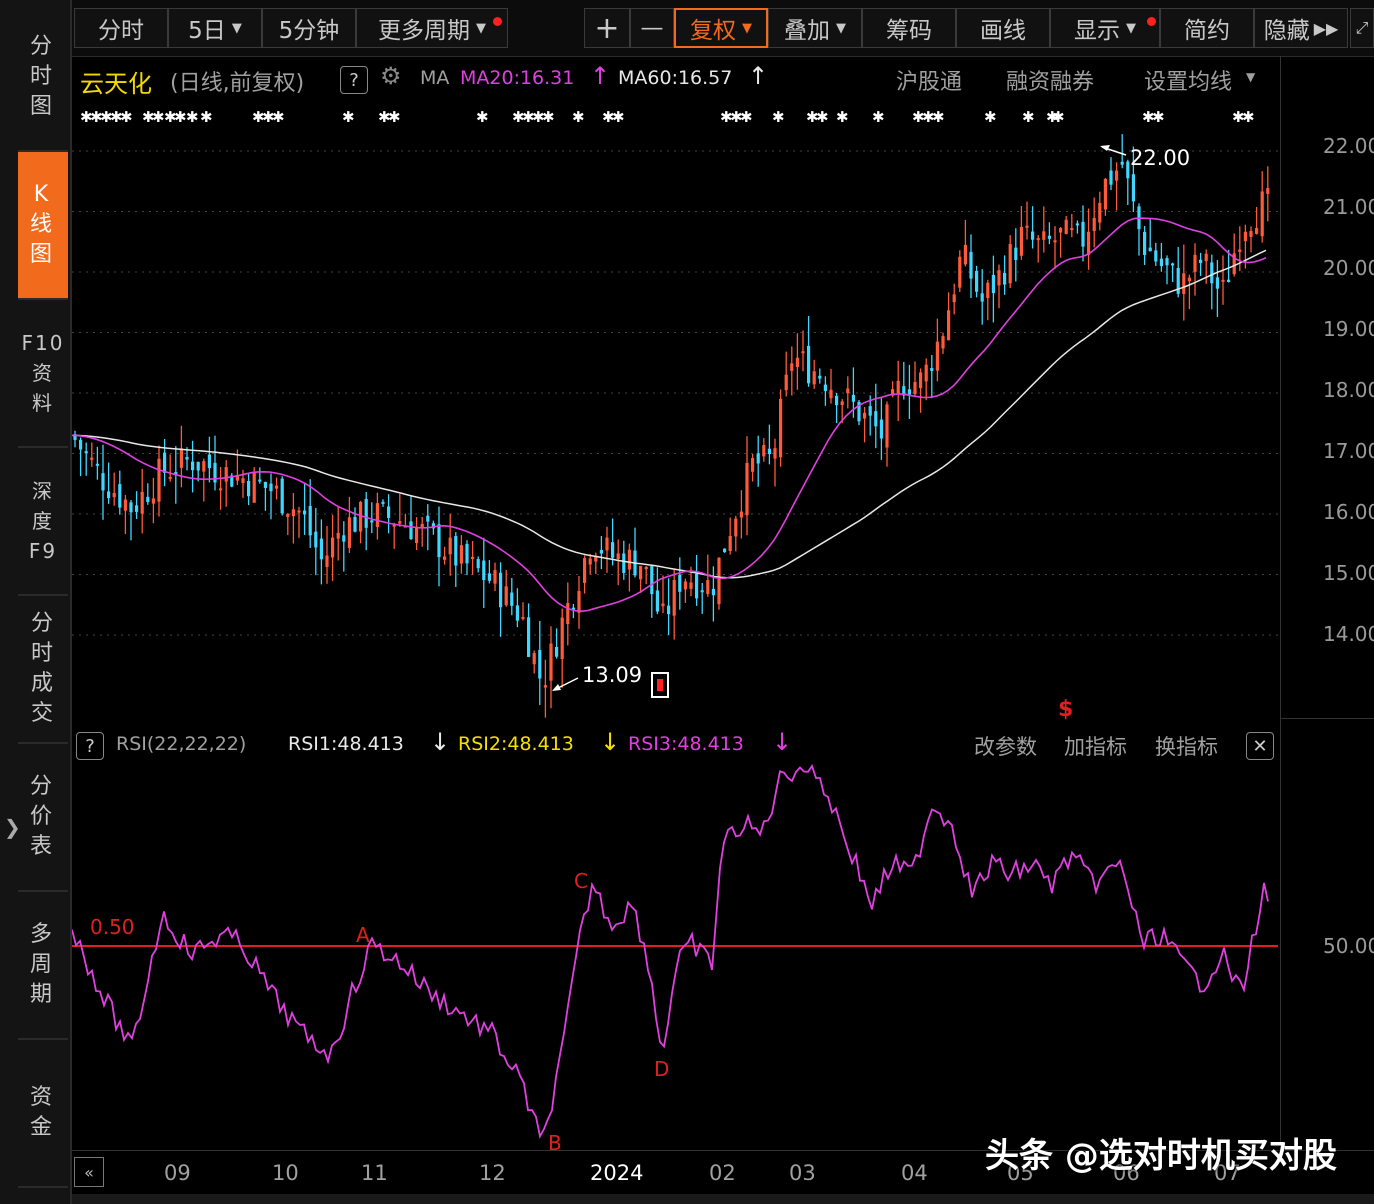  Describe the element at coordinates (116, 84) in the screenshot. I see `stock-name: 云天化` at that location.